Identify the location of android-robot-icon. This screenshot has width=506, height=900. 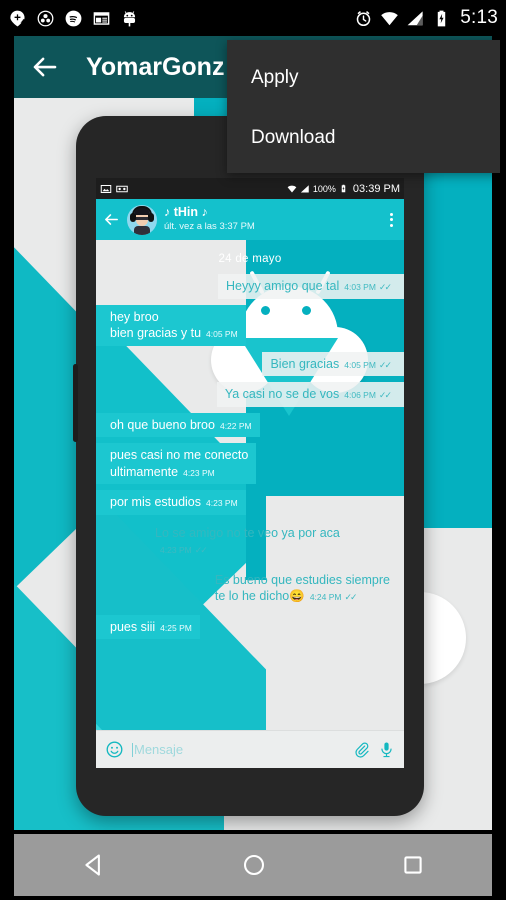
(129, 18).